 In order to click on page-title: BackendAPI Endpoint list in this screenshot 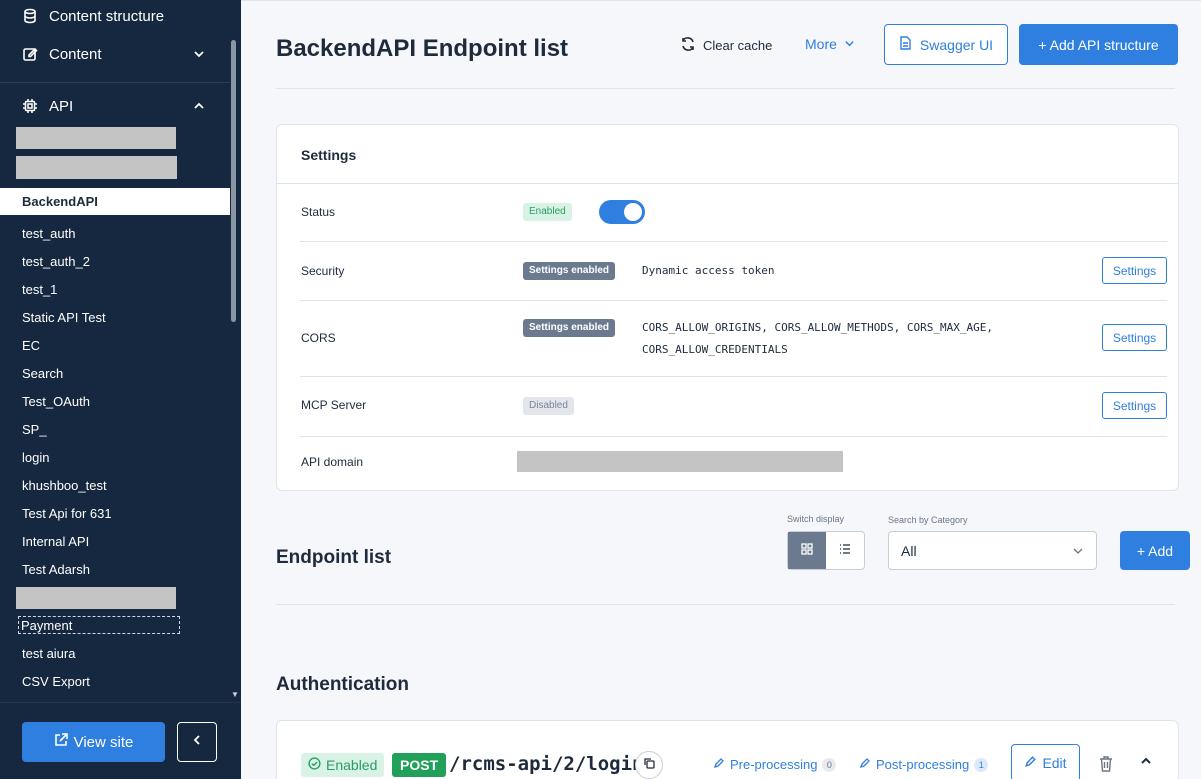, I will do `click(422, 48)`.